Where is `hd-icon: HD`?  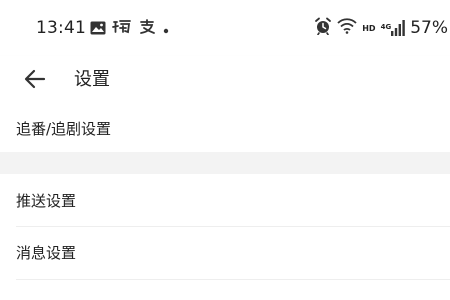 hd-icon: HD is located at coordinates (369, 28).